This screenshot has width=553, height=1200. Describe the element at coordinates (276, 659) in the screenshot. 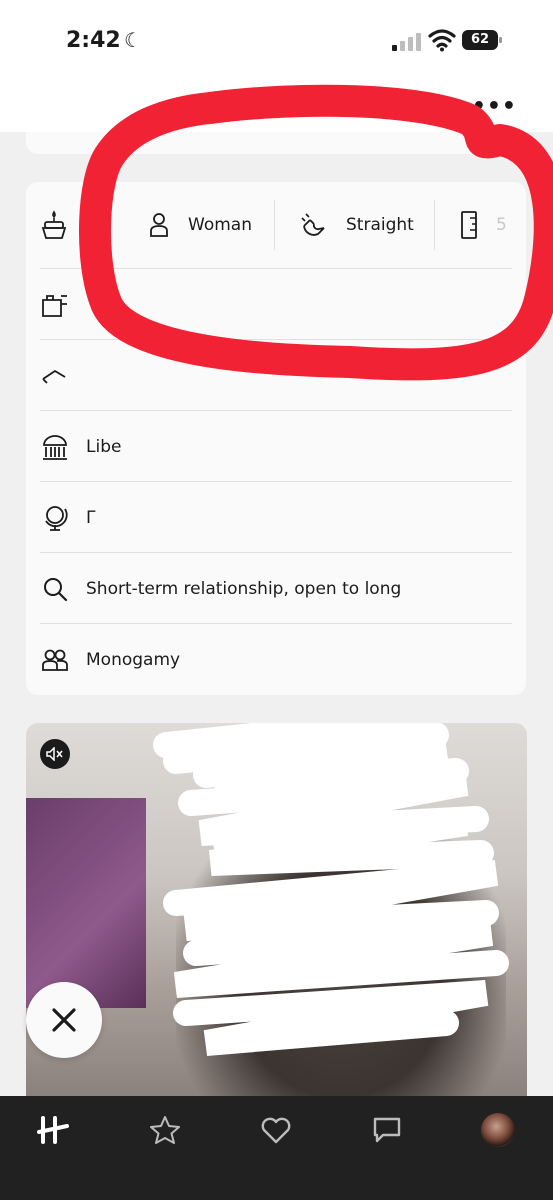

I see `relationship-type-row: Monogamy` at that location.